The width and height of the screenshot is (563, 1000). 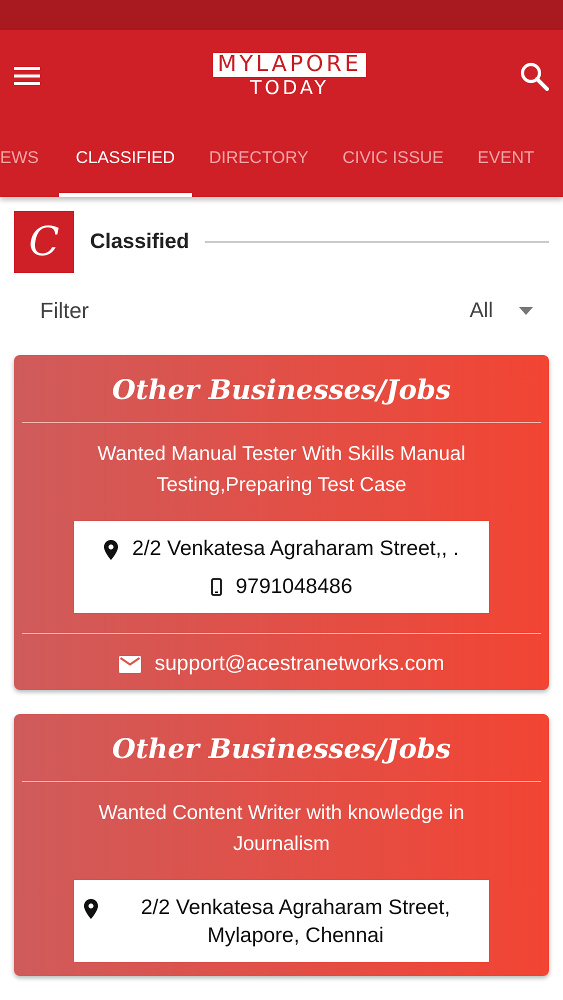 I want to click on search-icon, so click(x=533, y=76).